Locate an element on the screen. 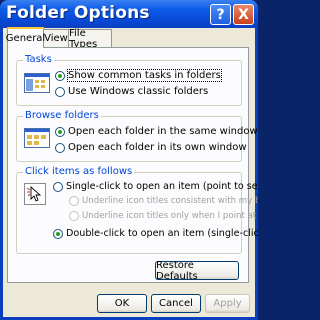 The width and height of the screenshot is (320, 320). tab-view-label: View is located at coordinates (56, 38).